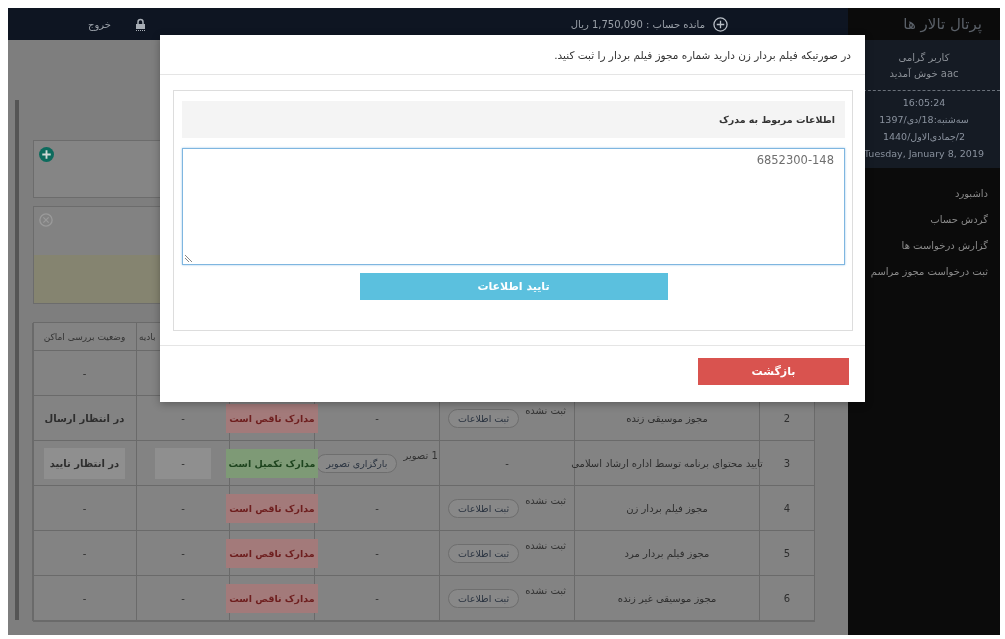 The image size is (1005, 639). What do you see at coordinates (971, 193) in the screenshot?
I see `sidebar-item: داشبورد` at bounding box center [971, 193].